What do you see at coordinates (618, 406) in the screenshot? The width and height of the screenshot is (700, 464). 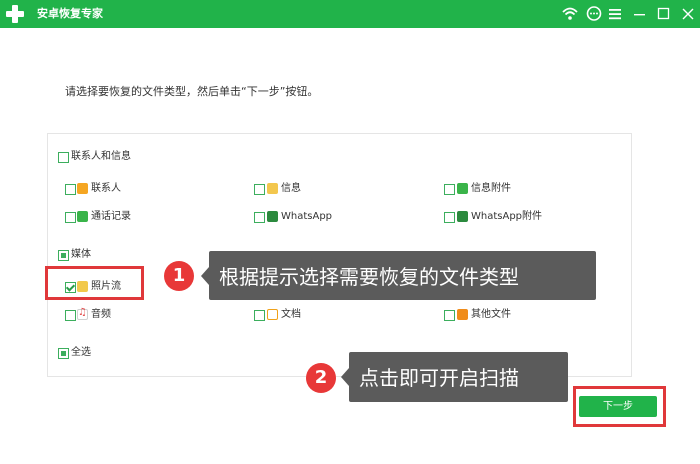 I see `next-button: 下一步` at bounding box center [618, 406].